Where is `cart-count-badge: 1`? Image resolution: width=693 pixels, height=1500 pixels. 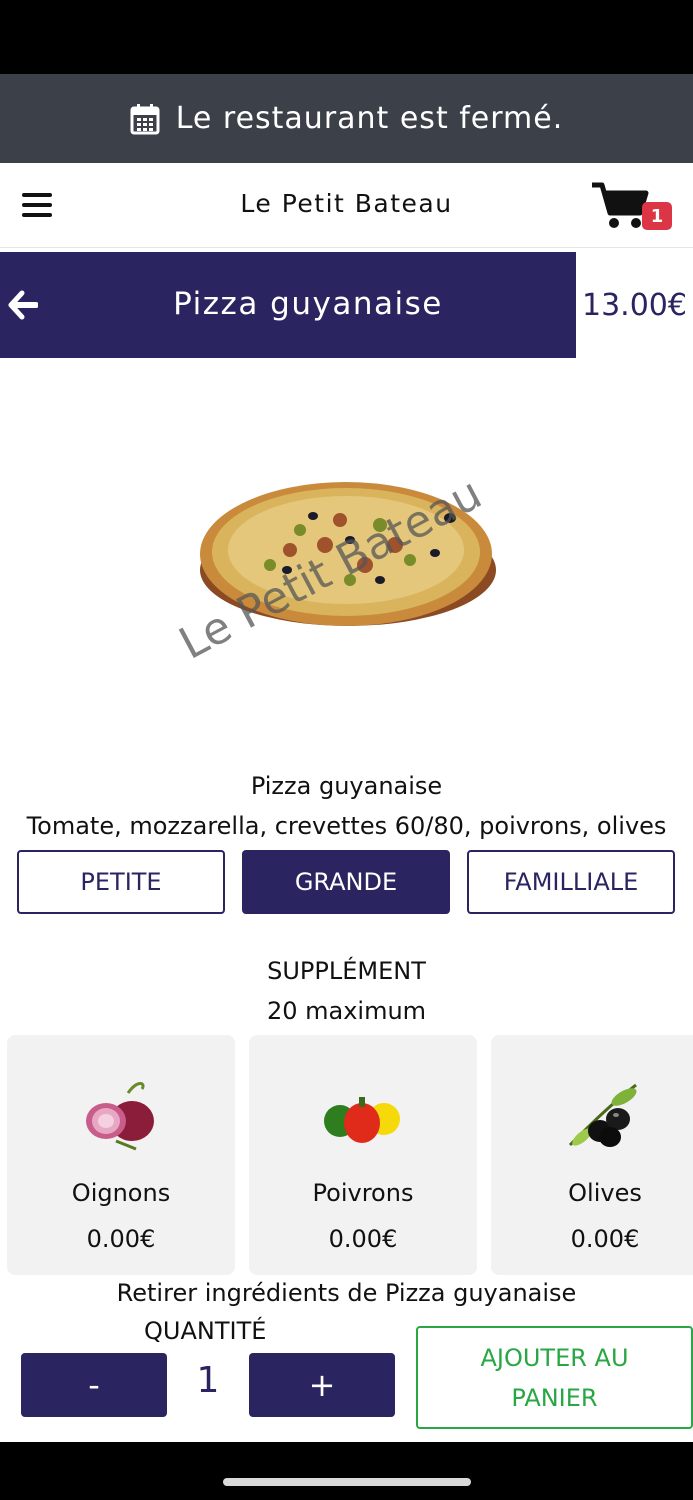
cart-count-badge: 1 is located at coordinates (657, 216).